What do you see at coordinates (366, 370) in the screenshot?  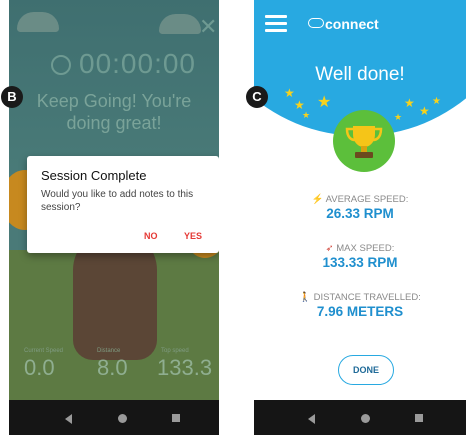 I see `done-button: DONE` at bounding box center [366, 370].